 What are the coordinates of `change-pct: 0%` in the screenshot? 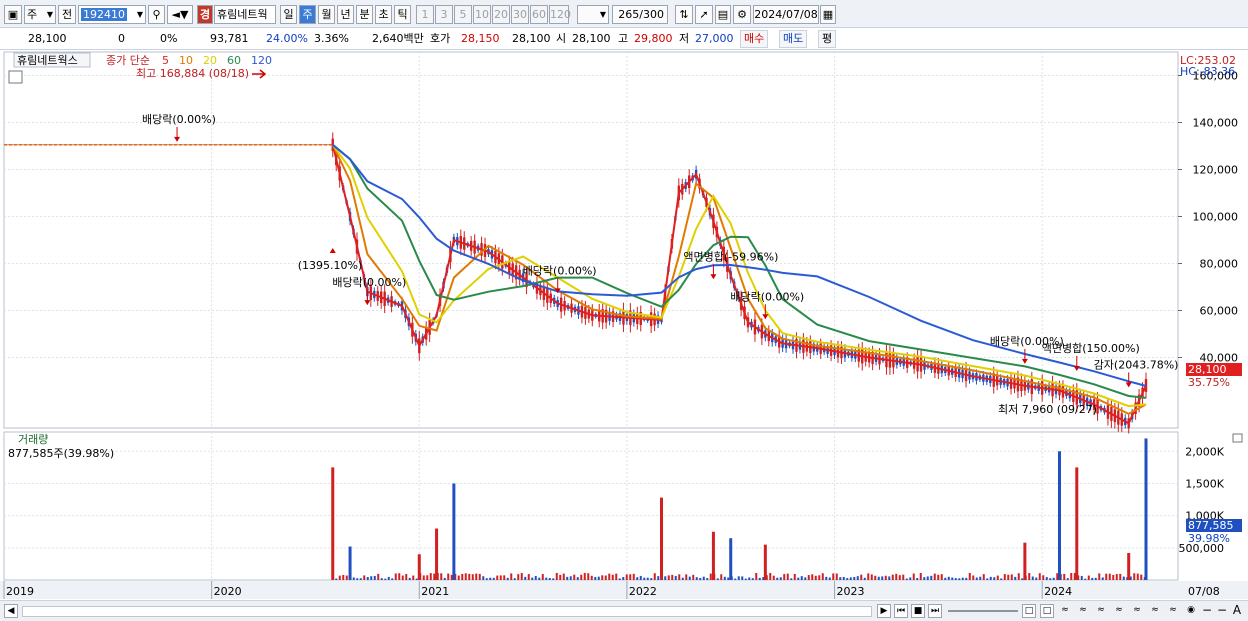 It's located at (169, 38).